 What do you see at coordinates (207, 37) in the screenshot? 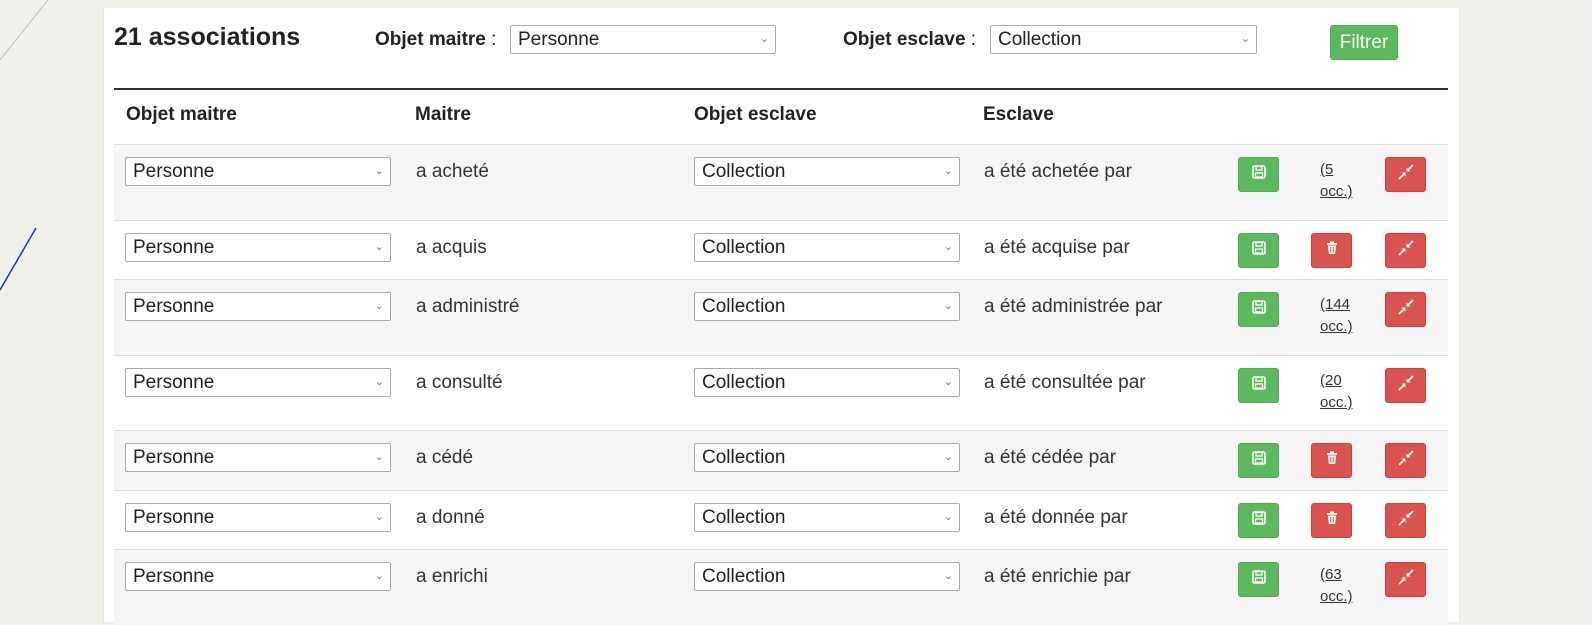
I see `association-count: 21 associations` at bounding box center [207, 37].